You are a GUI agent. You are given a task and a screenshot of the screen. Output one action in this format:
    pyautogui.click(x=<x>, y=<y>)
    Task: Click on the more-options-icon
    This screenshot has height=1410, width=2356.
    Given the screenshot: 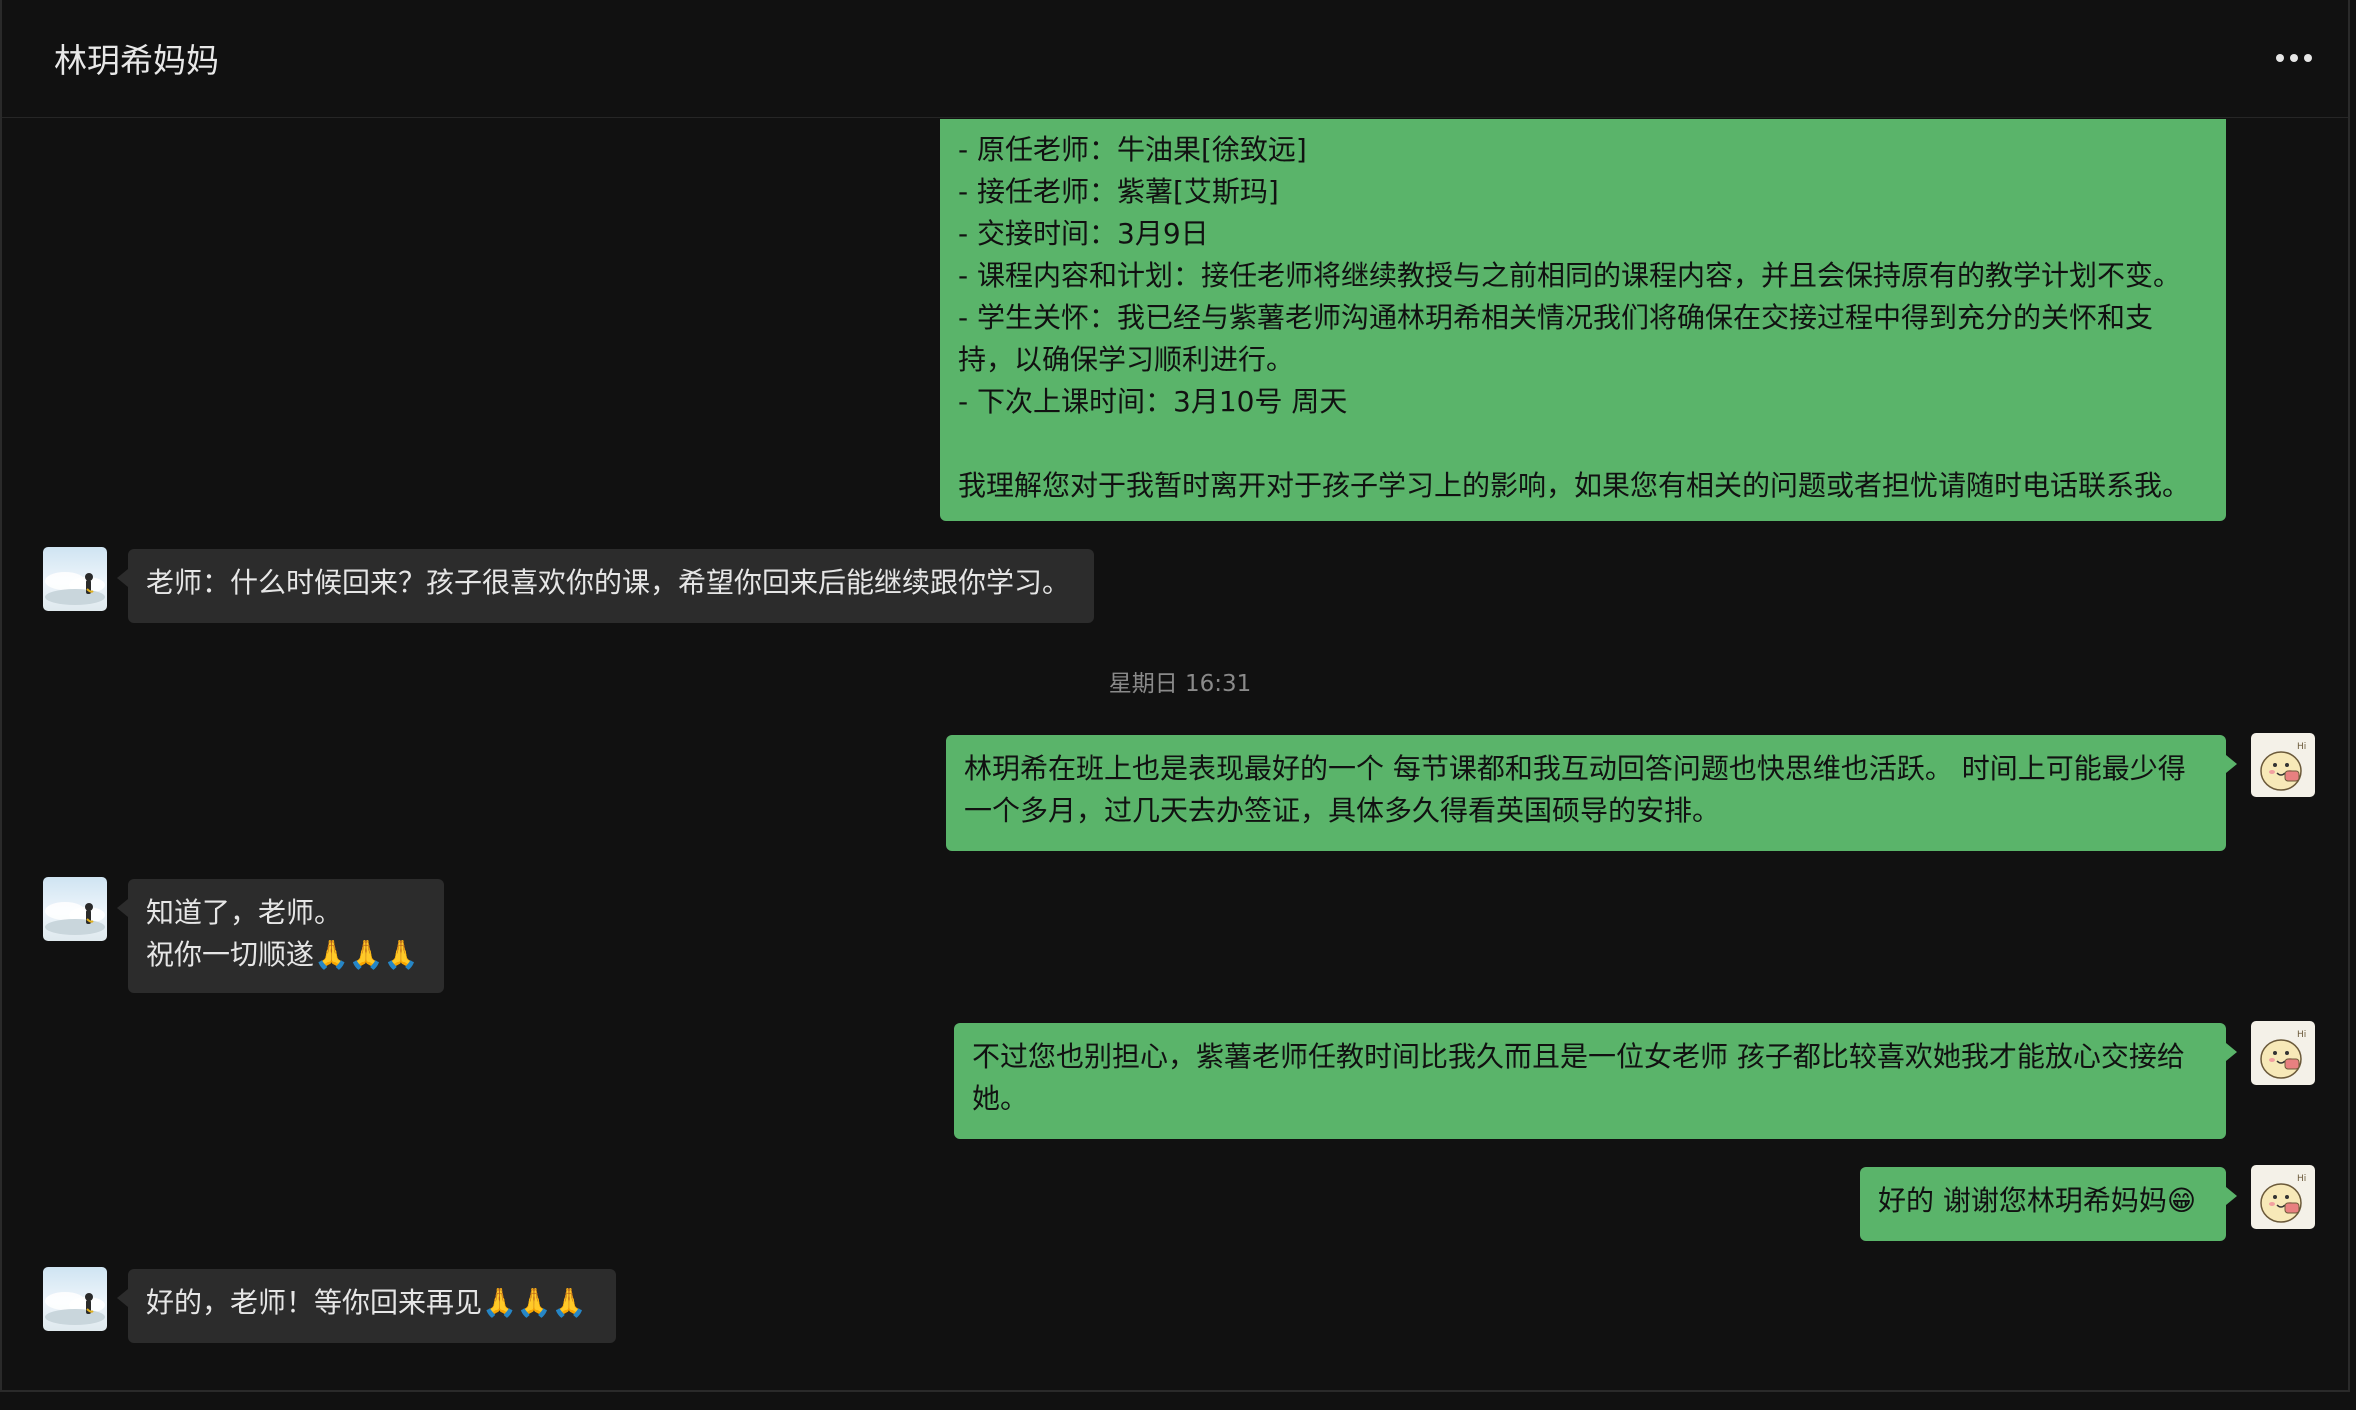 What is the action you would take?
    pyautogui.click(x=2294, y=58)
    